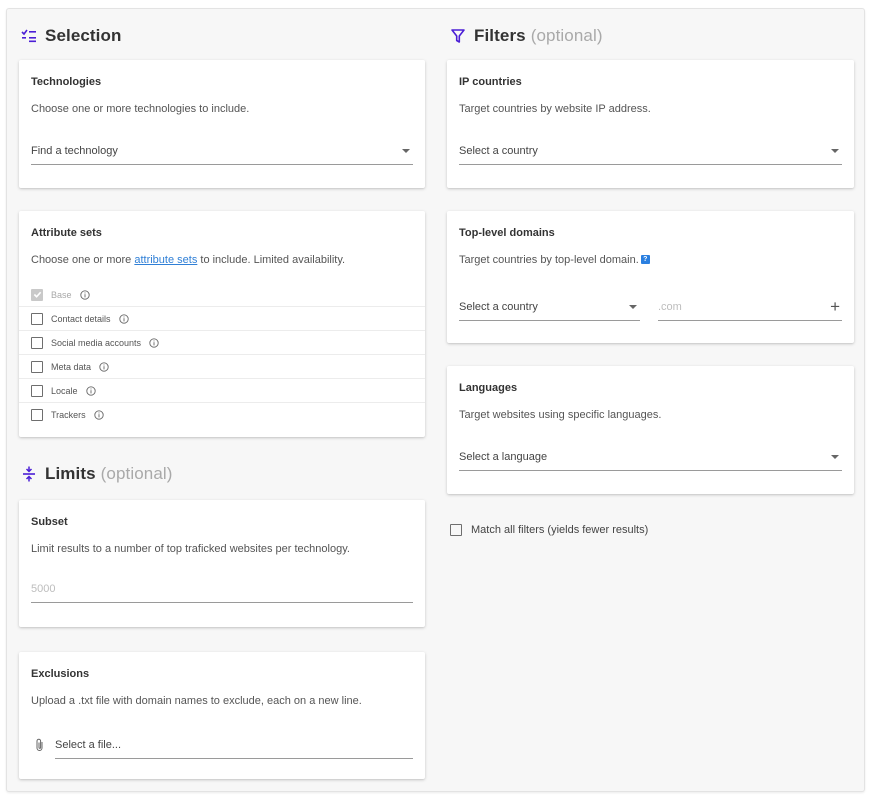 The height and width of the screenshot is (800, 873). Describe the element at coordinates (222, 295) in the screenshot. I see `attribute-item-base: Base` at that location.